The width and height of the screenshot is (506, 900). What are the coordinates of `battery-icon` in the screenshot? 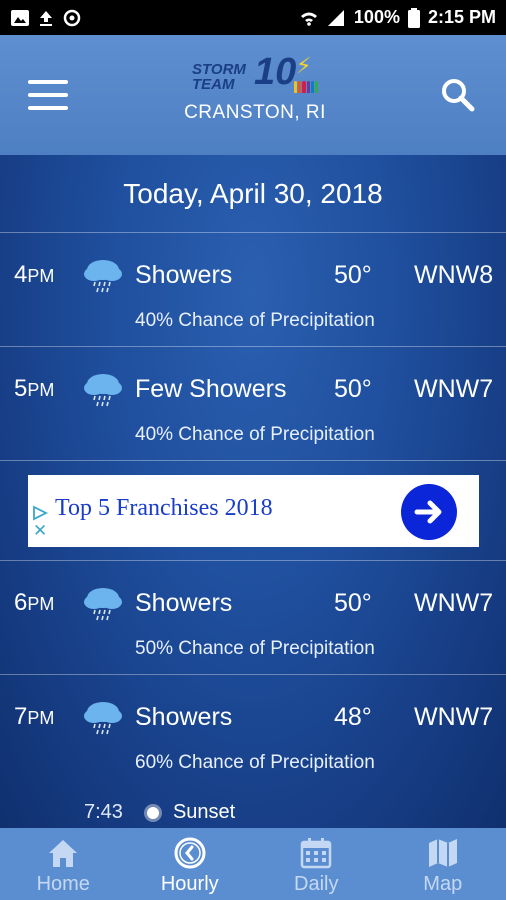 It's located at (413, 17).